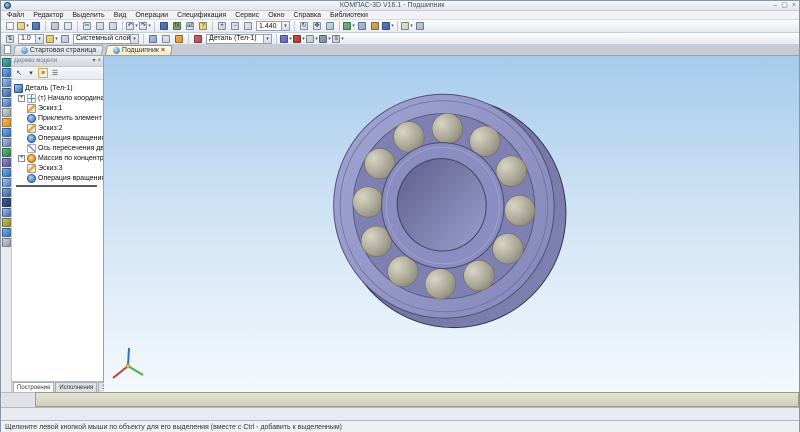 This screenshot has height=432, width=800. I want to click on surfaces-panel-icon, so click(6, 82).